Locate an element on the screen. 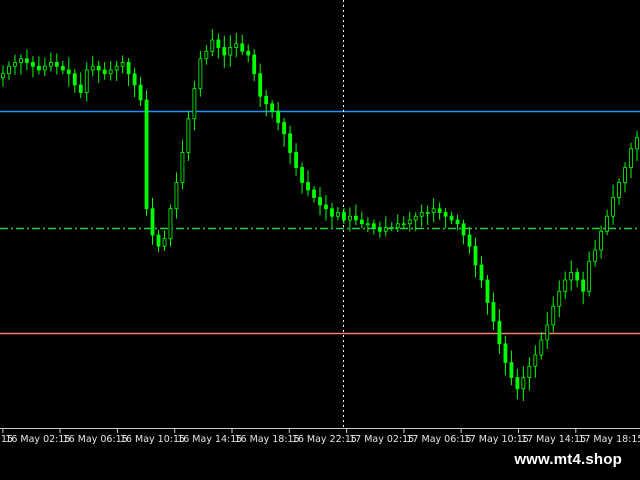 Image resolution: width=640 pixels, height=480 pixels. x-tick-label: 17 May 02:15 is located at coordinates (381, 439).